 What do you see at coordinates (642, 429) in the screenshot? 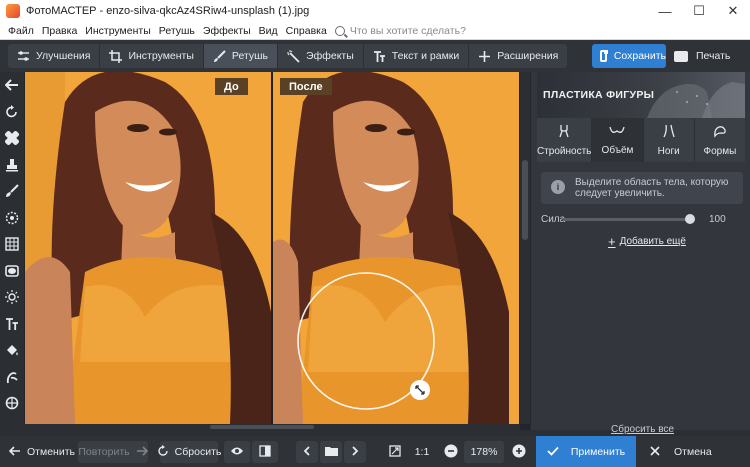
I see `reset-all-link: Сбросить все` at bounding box center [642, 429].